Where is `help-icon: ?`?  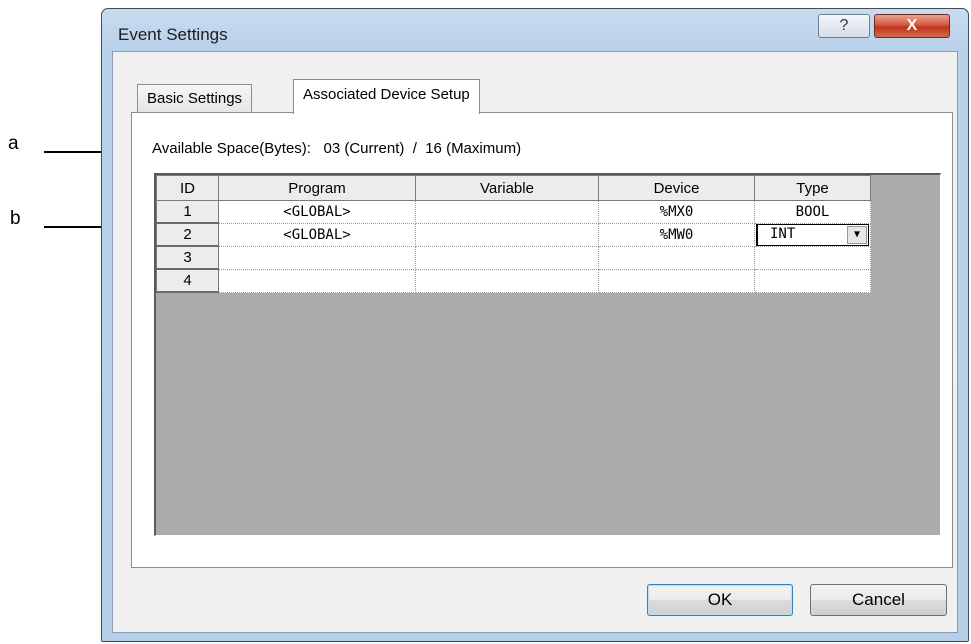
help-icon: ? is located at coordinates (844, 25).